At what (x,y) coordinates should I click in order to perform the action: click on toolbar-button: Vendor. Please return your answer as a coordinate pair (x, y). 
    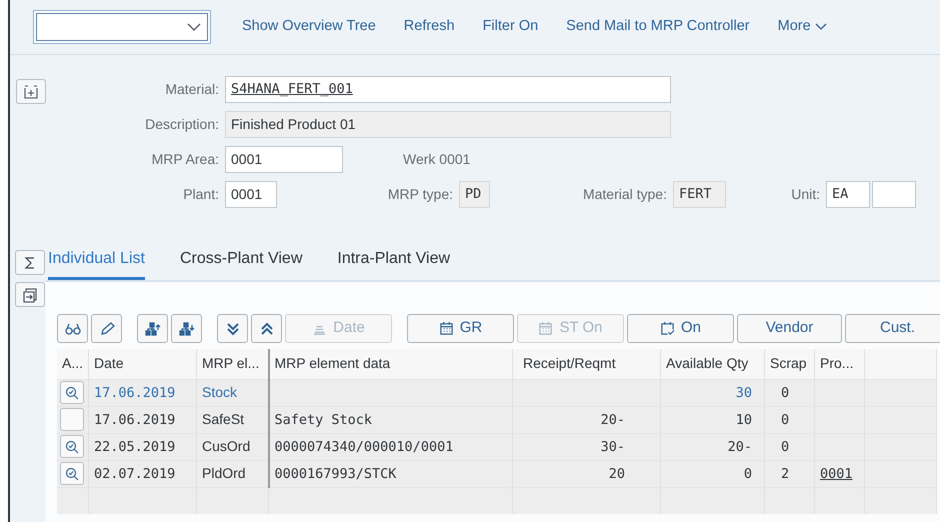
    Looking at the image, I should click on (789, 328).